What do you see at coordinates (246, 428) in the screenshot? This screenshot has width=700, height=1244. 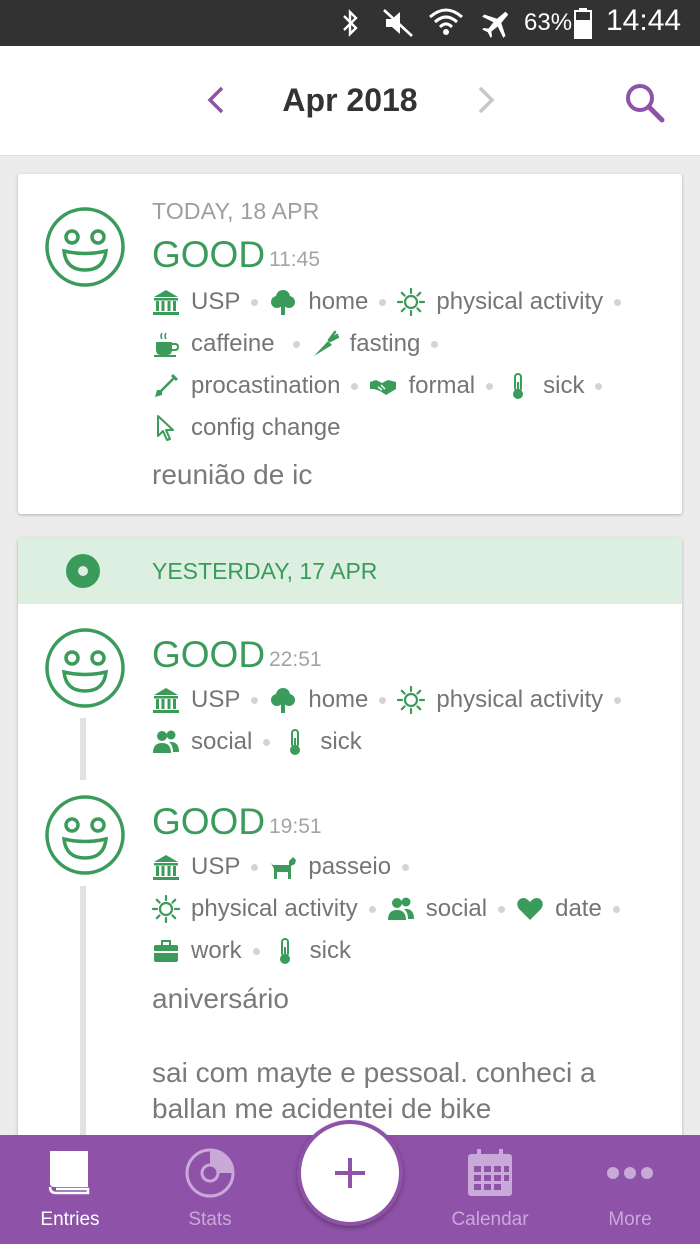 I see `activity-tag: config change` at bounding box center [246, 428].